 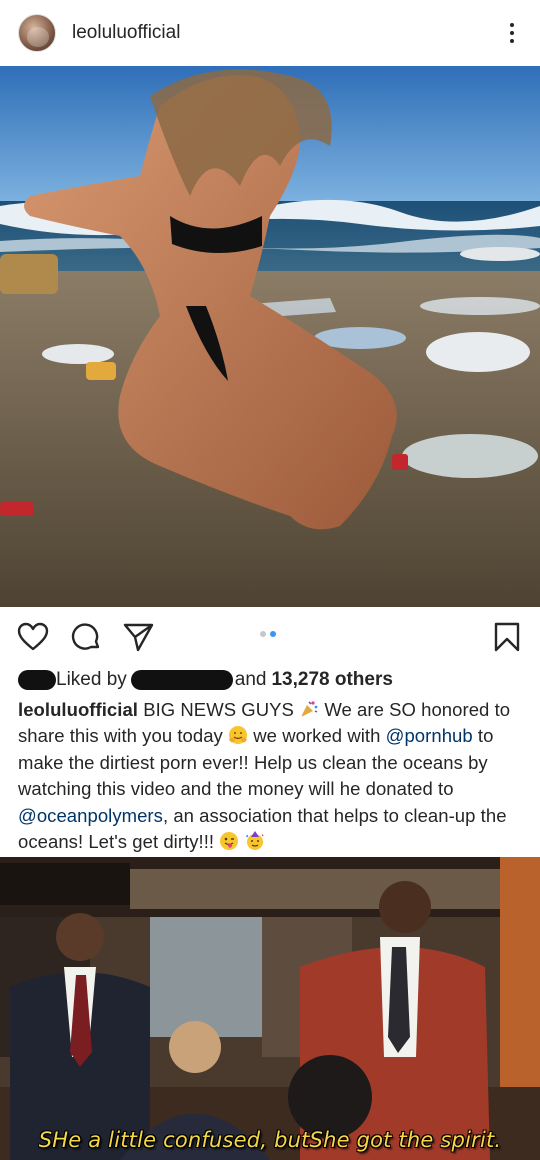 What do you see at coordinates (229, 841) in the screenshot?
I see `winking-tongue-face-icon` at bounding box center [229, 841].